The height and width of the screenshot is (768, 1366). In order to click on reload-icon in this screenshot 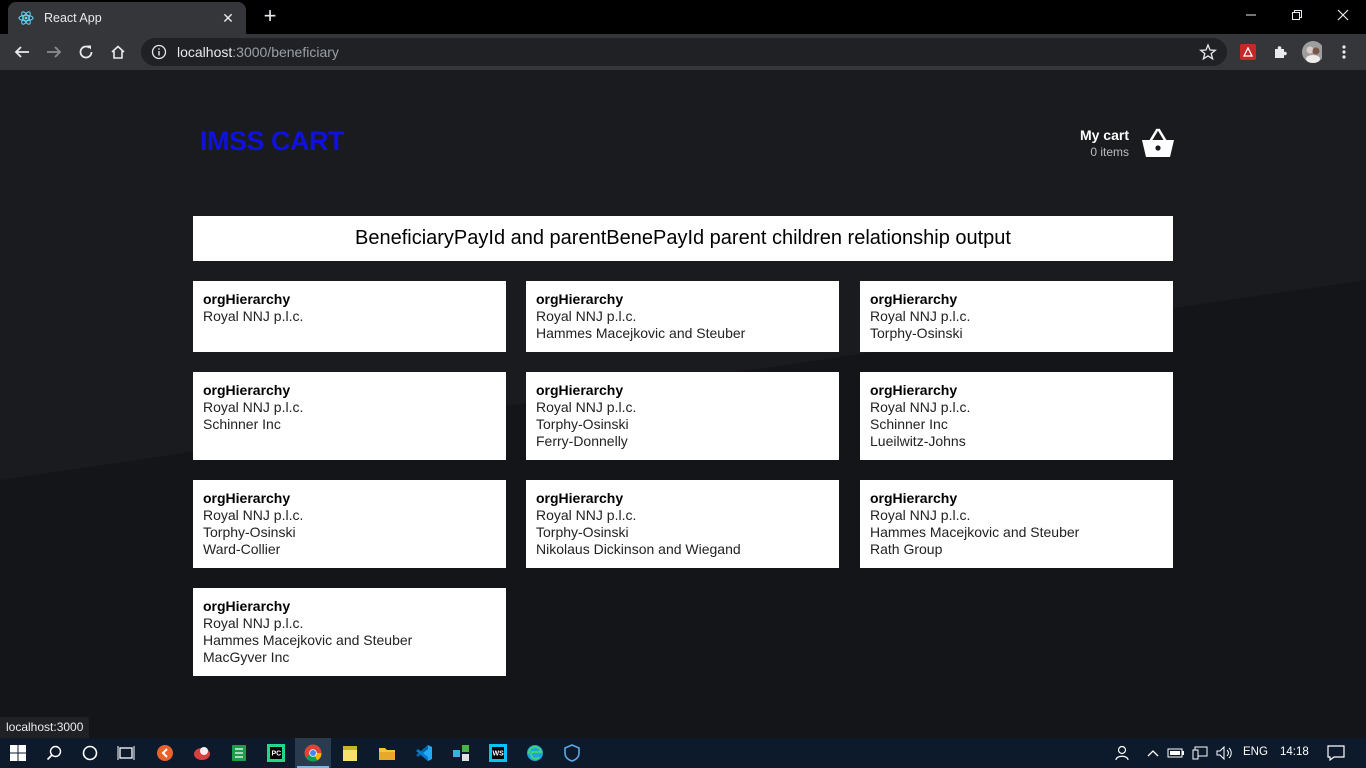, I will do `click(86, 52)`.